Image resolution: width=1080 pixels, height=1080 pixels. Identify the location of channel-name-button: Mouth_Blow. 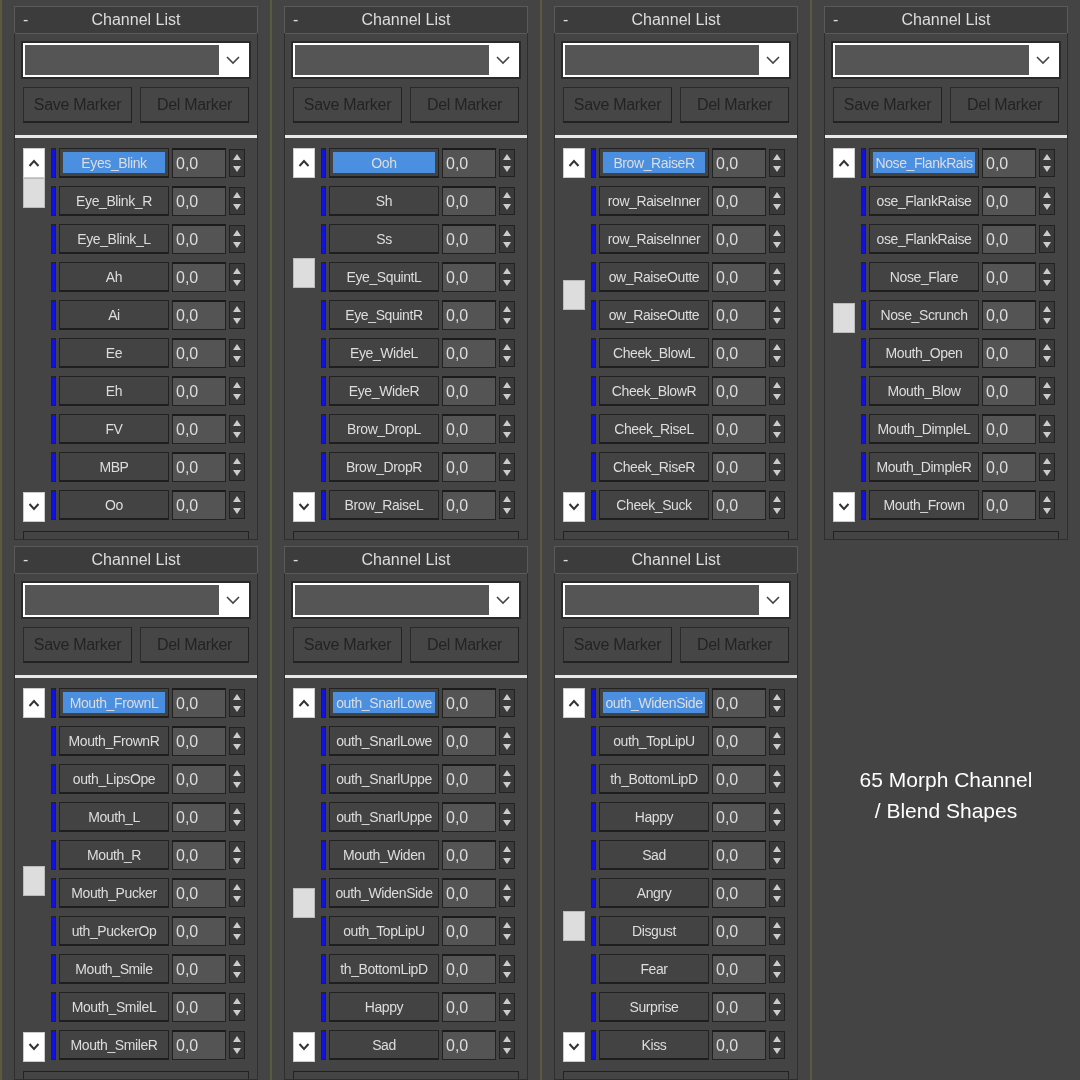
(924, 391).